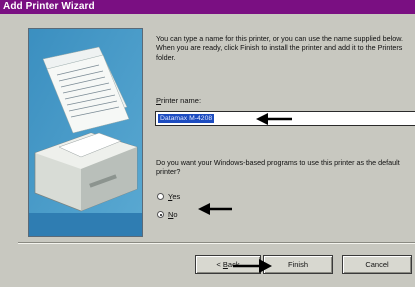 The height and width of the screenshot is (287, 415). I want to click on back-button-label: < Back, so click(228, 264).